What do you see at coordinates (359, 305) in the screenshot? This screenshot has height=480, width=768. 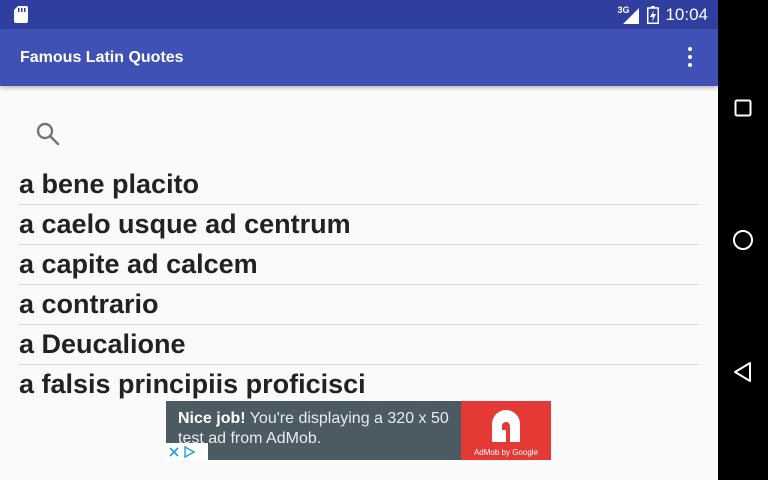 I see `quote-item: a contrario` at bounding box center [359, 305].